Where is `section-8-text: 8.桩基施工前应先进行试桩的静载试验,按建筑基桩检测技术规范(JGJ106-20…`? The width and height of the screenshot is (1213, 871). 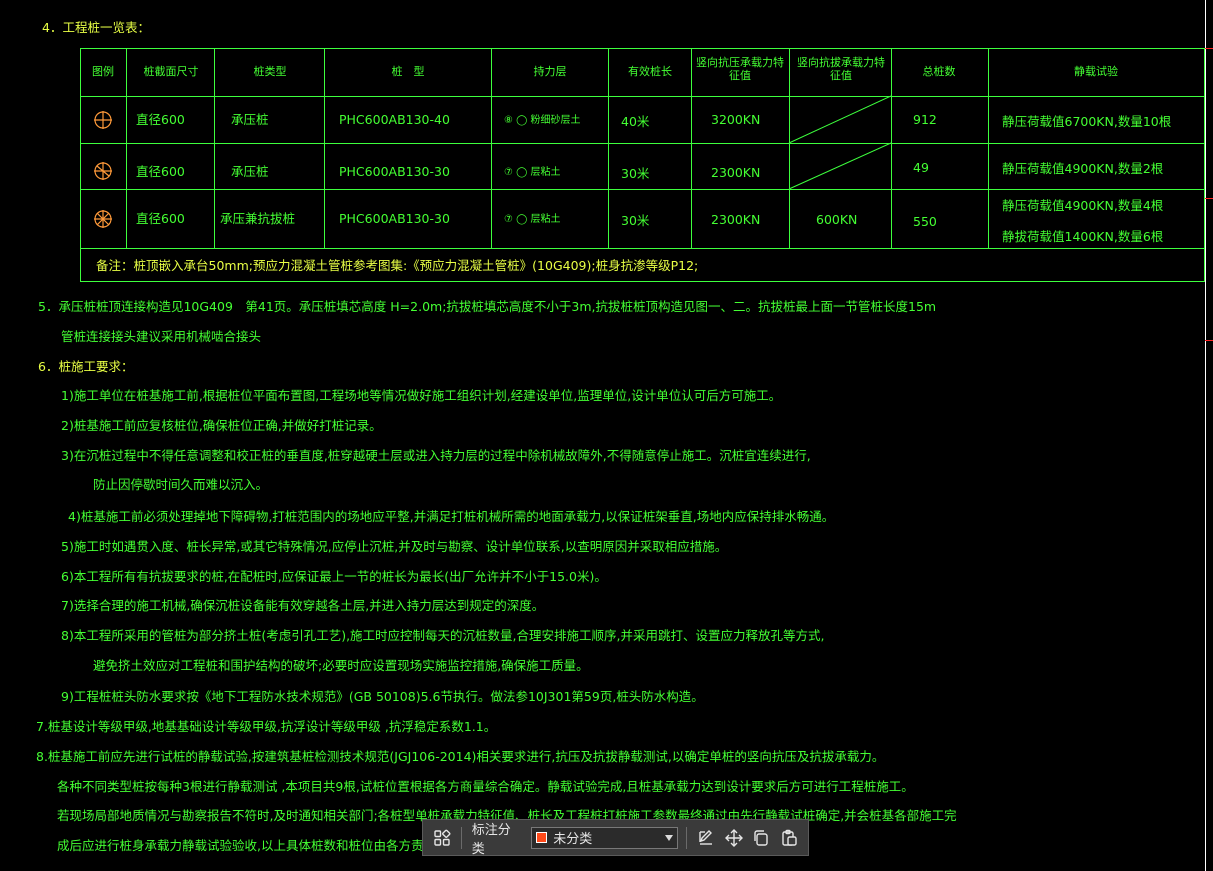 section-8-text: 8.桩基施工前应先进行试桩的静载试验,按建筑基桩检测技术规范(JGJ106-20… is located at coordinates (460, 756).